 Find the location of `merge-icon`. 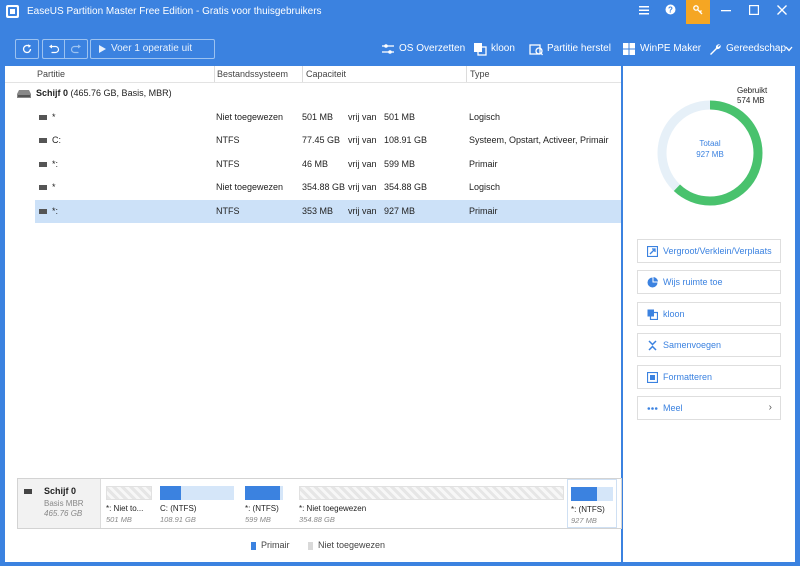

merge-icon is located at coordinates (652, 345).